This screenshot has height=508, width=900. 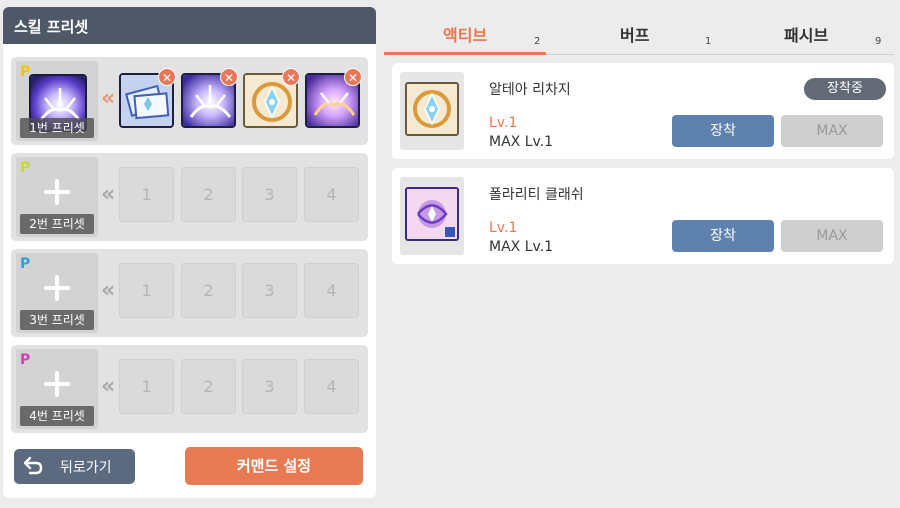 What do you see at coordinates (536, 195) in the screenshot?
I see `skill-name: 폴라리티 클래쉬` at bounding box center [536, 195].